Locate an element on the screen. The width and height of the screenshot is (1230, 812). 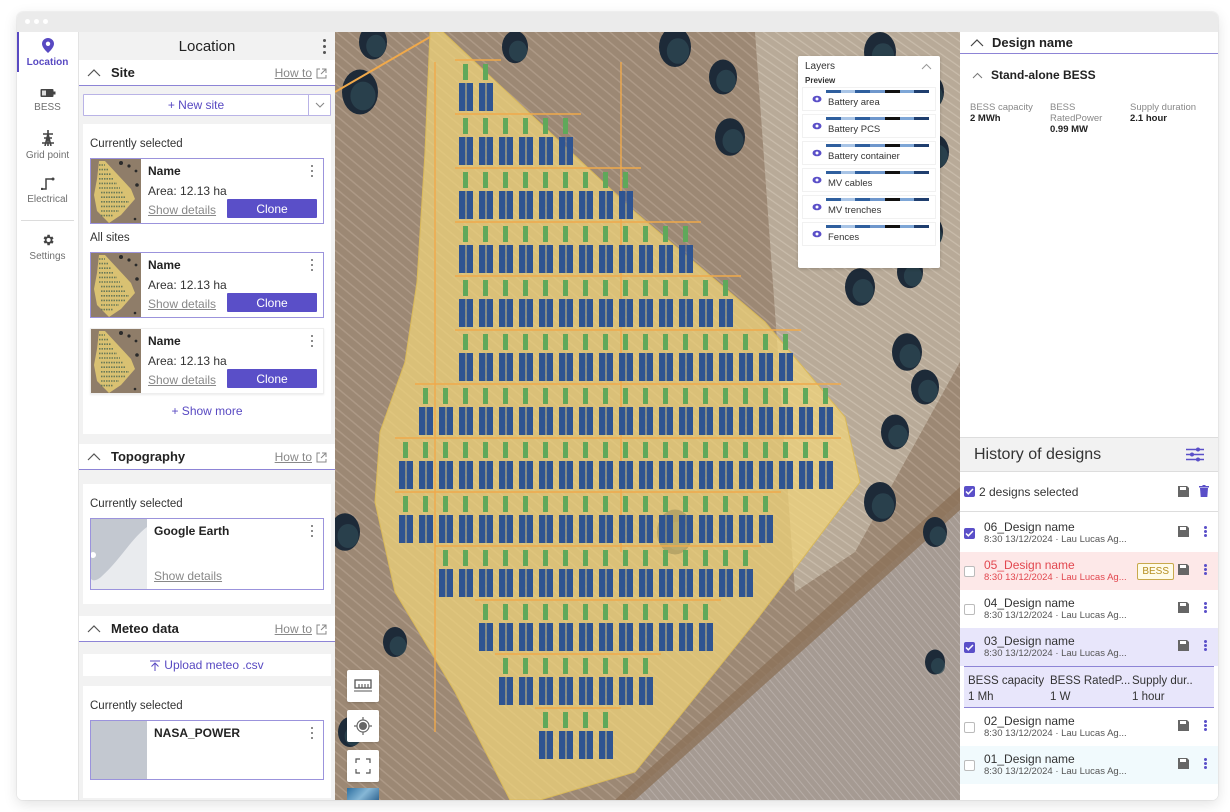
bess-subsection-header: Stand-alone BESS is located at coordinates (1089, 68).